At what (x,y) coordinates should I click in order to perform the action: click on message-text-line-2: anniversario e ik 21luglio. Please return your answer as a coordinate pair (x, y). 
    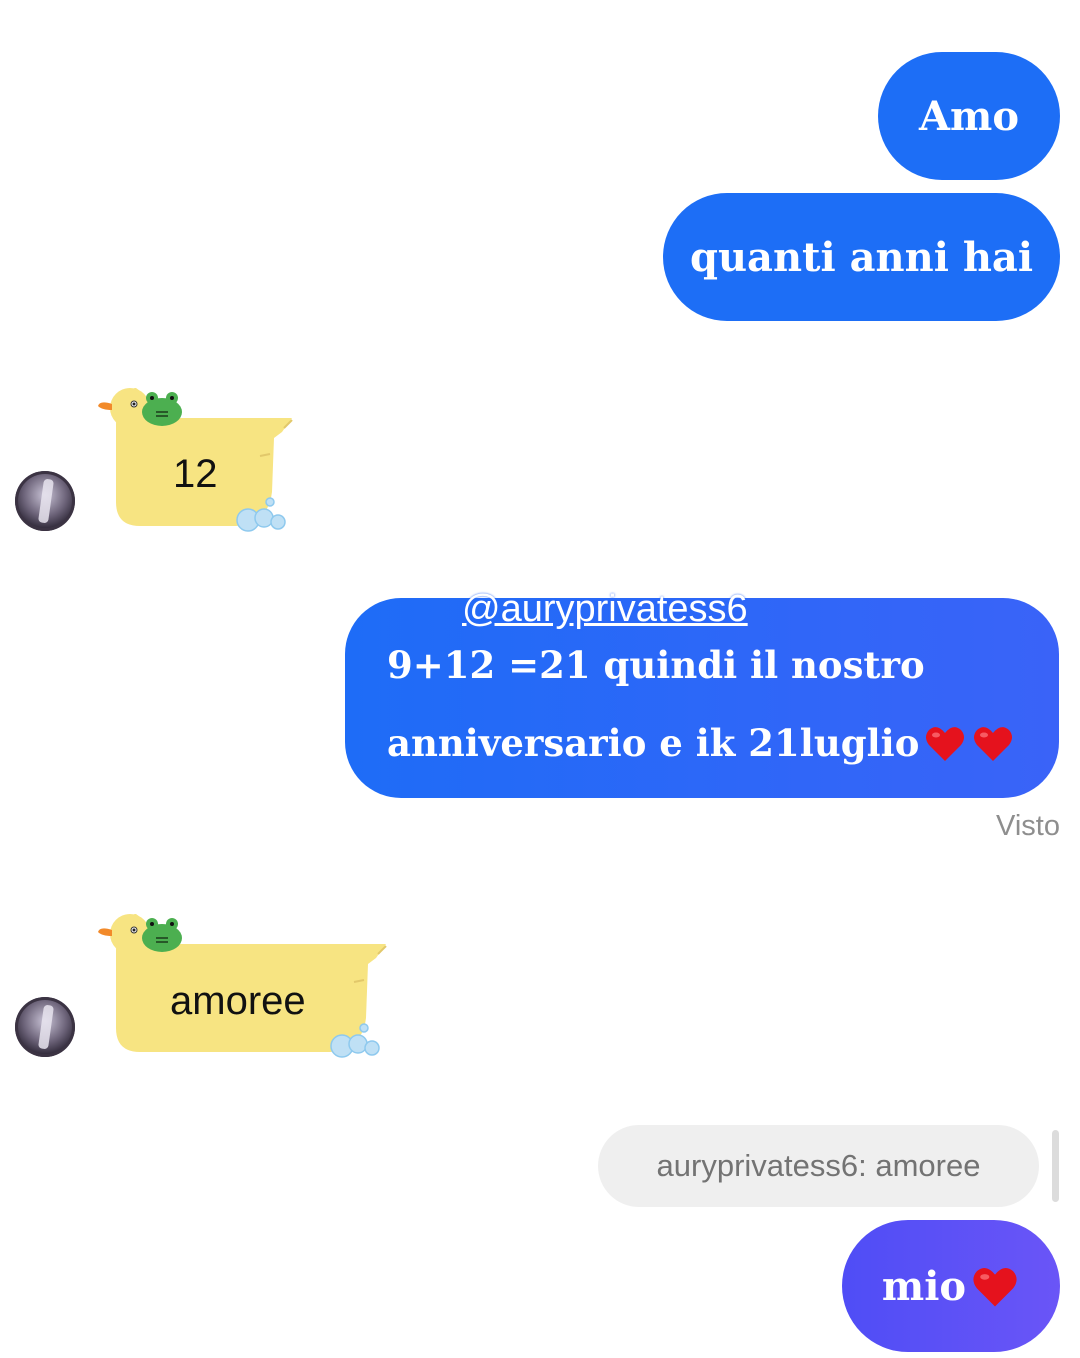
    Looking at the image, I should click on (723, 743).